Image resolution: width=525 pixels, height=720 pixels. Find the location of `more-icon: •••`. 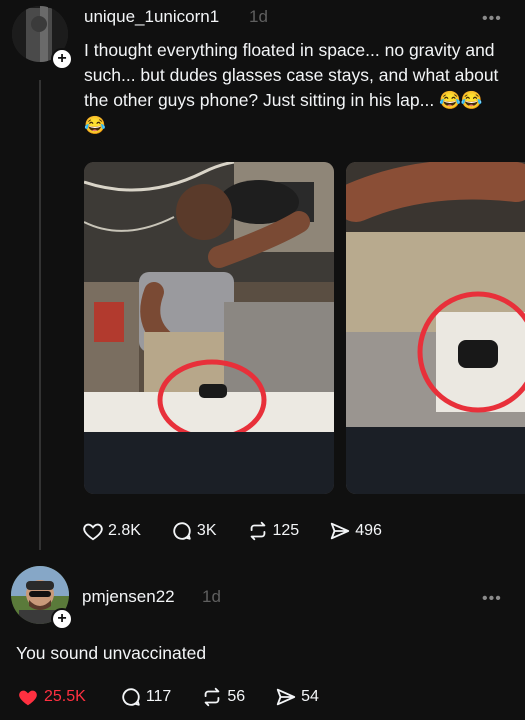

more-icon: ••• is located at coordinates (492, 19).